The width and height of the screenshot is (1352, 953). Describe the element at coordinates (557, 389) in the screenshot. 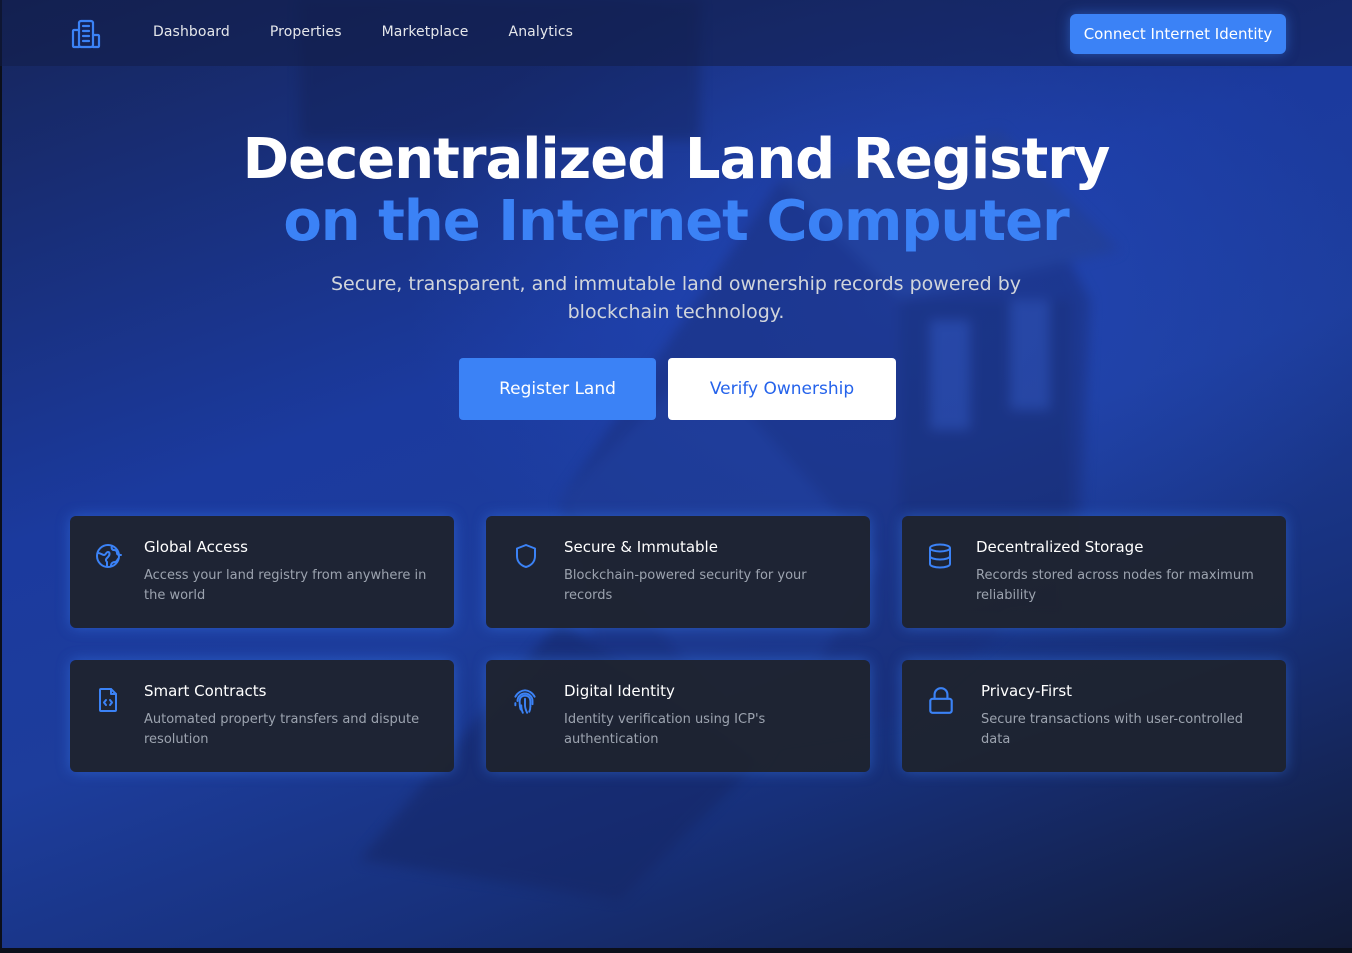

I see `register-land-button: Register Land` at that location.